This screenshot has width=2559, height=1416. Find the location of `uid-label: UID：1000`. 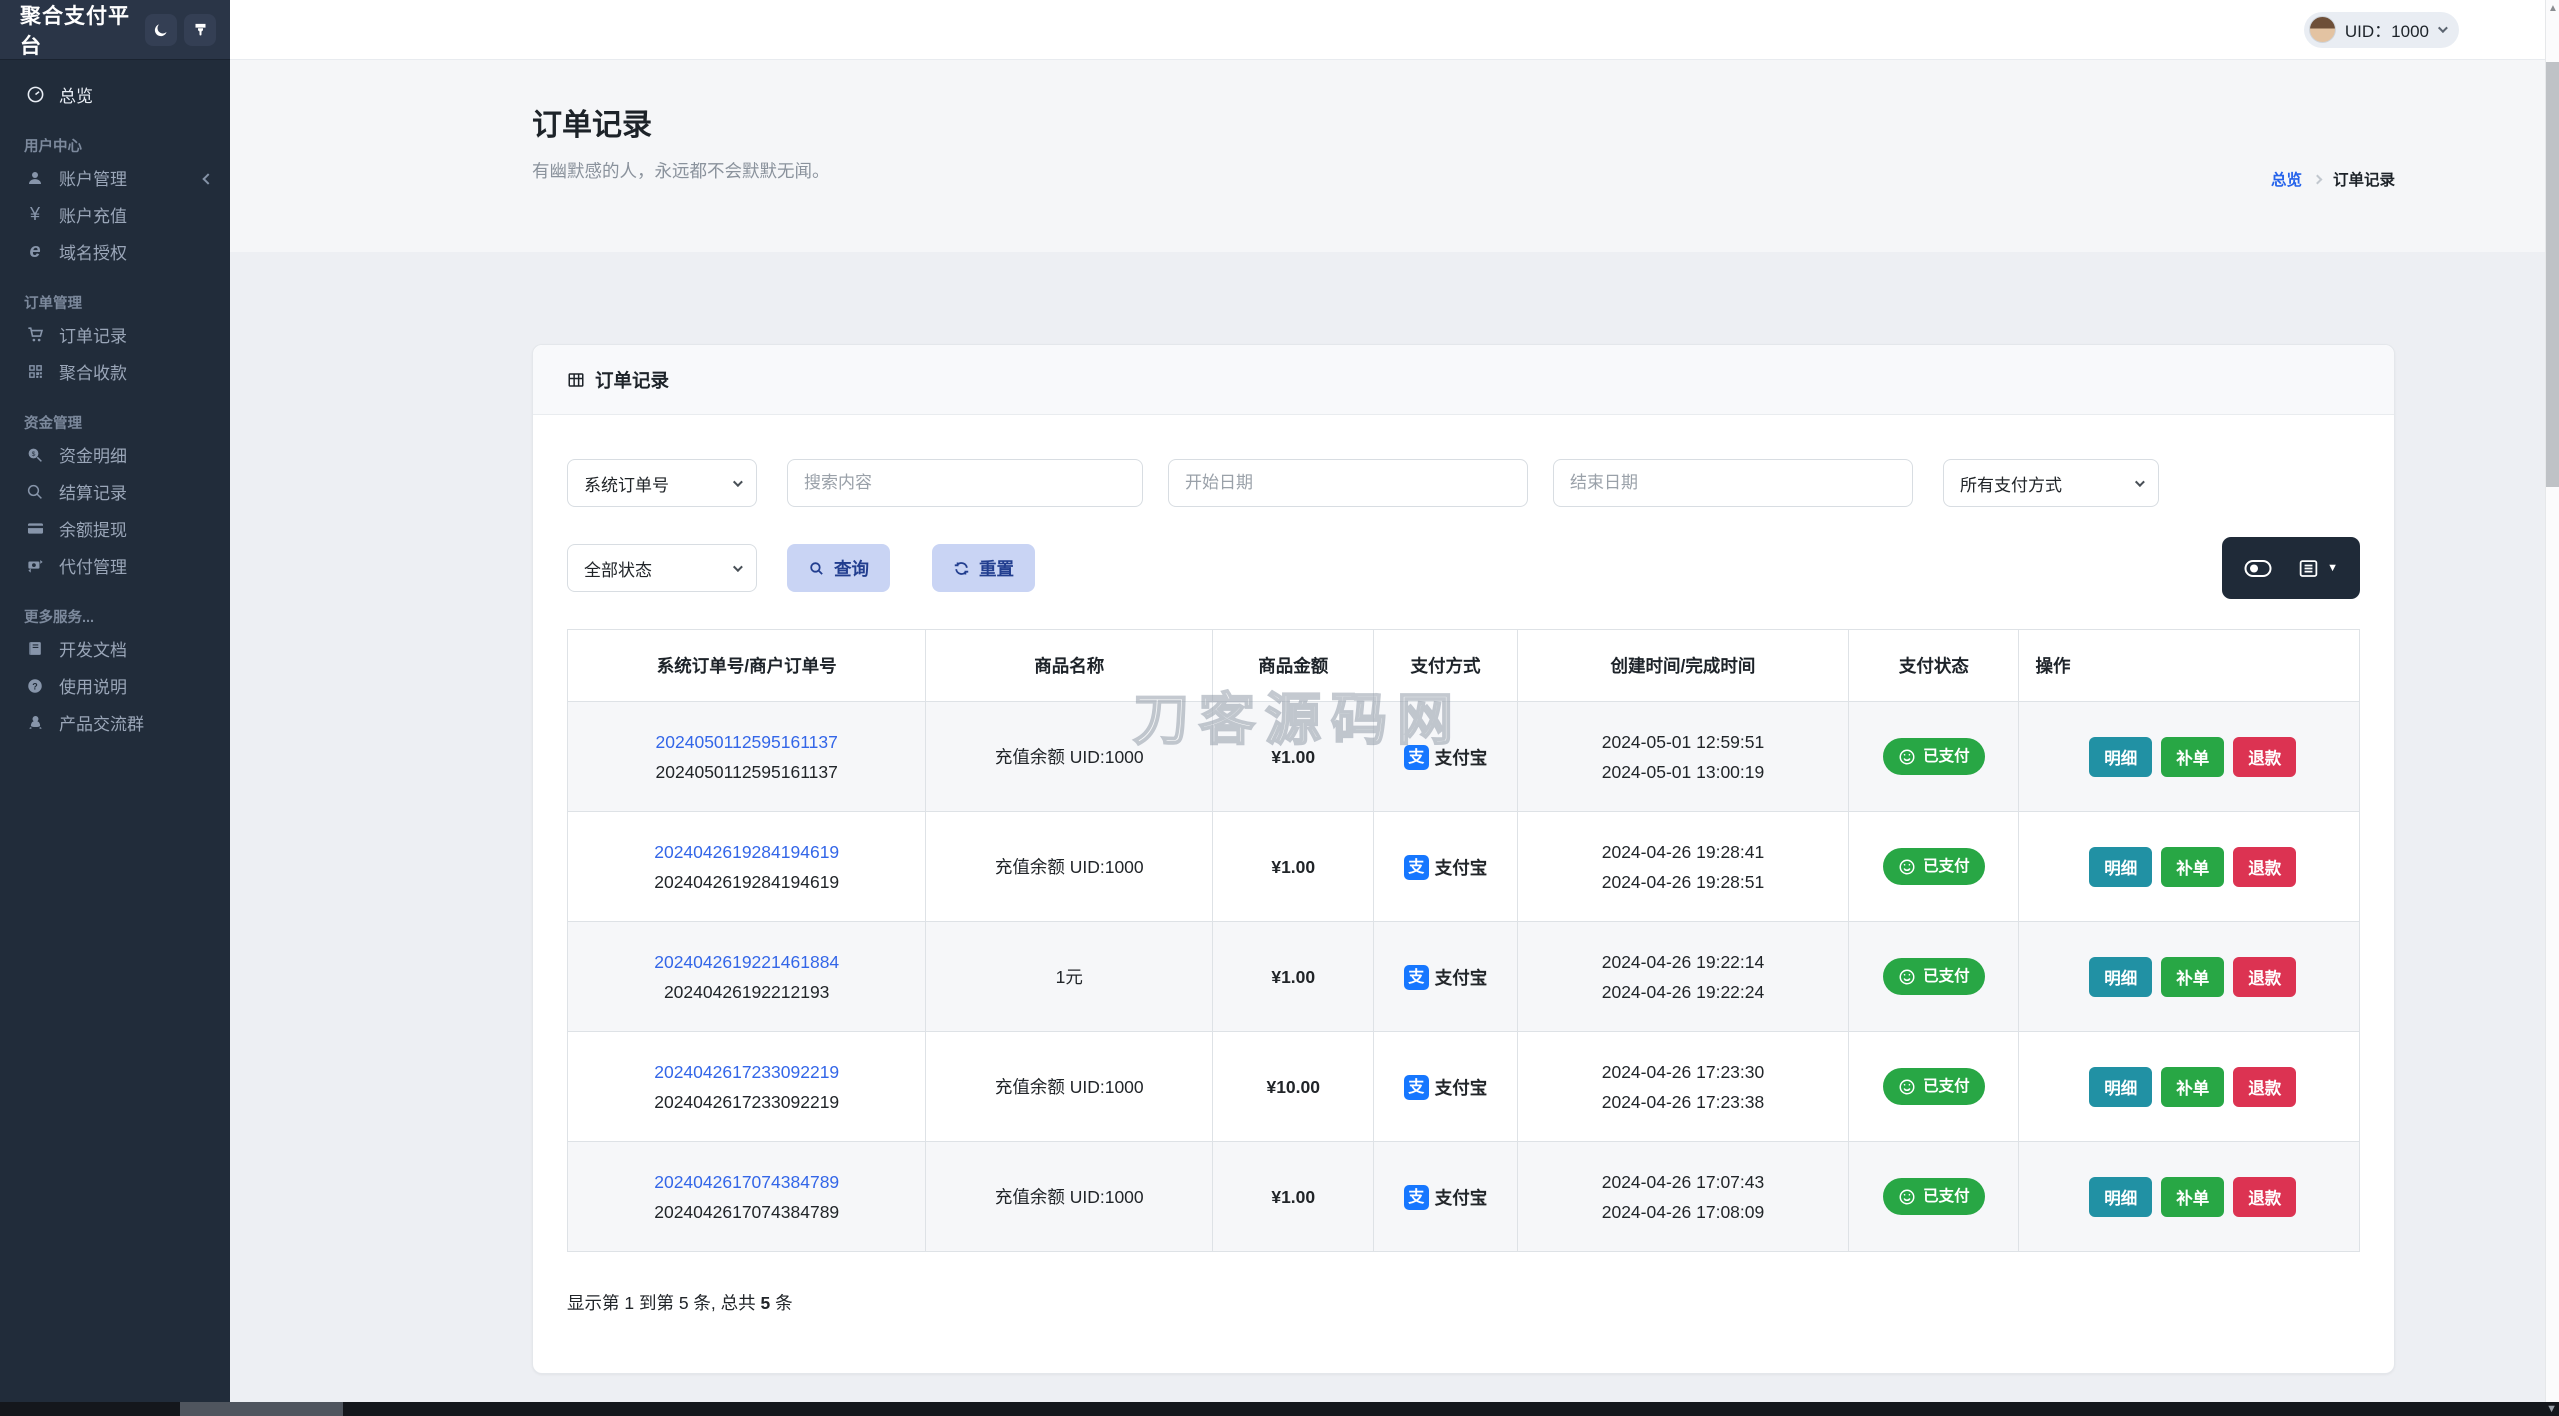

uid-label: UID：1000 is located at coordinates (2386, 31).